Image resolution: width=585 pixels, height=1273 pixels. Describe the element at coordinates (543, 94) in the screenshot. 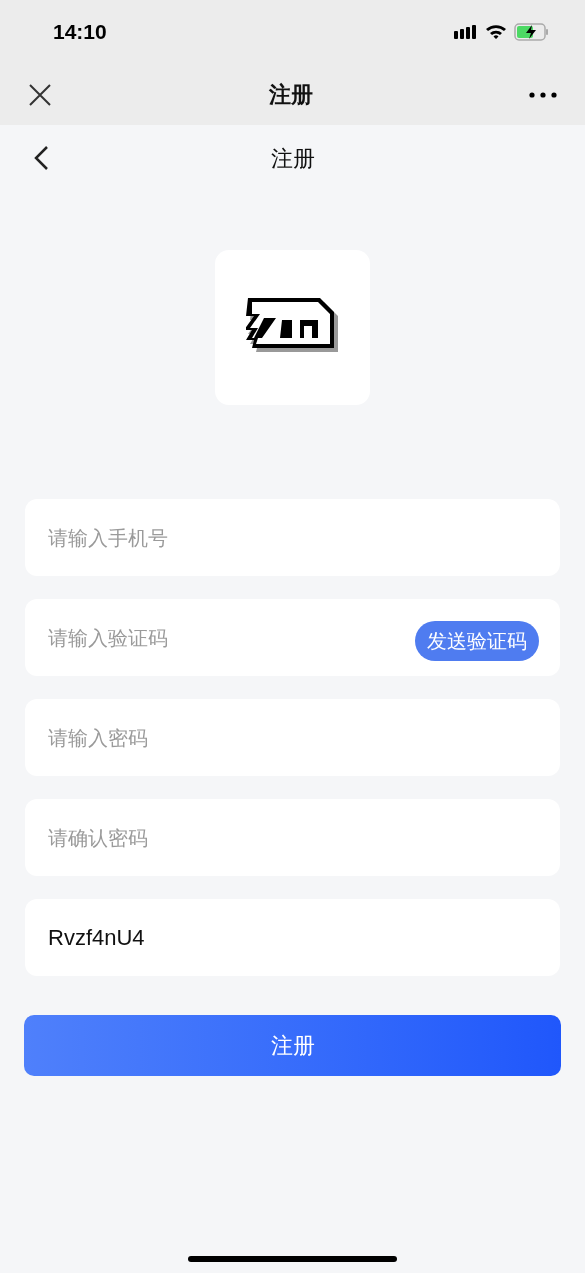

I see `more-icon` at that location.